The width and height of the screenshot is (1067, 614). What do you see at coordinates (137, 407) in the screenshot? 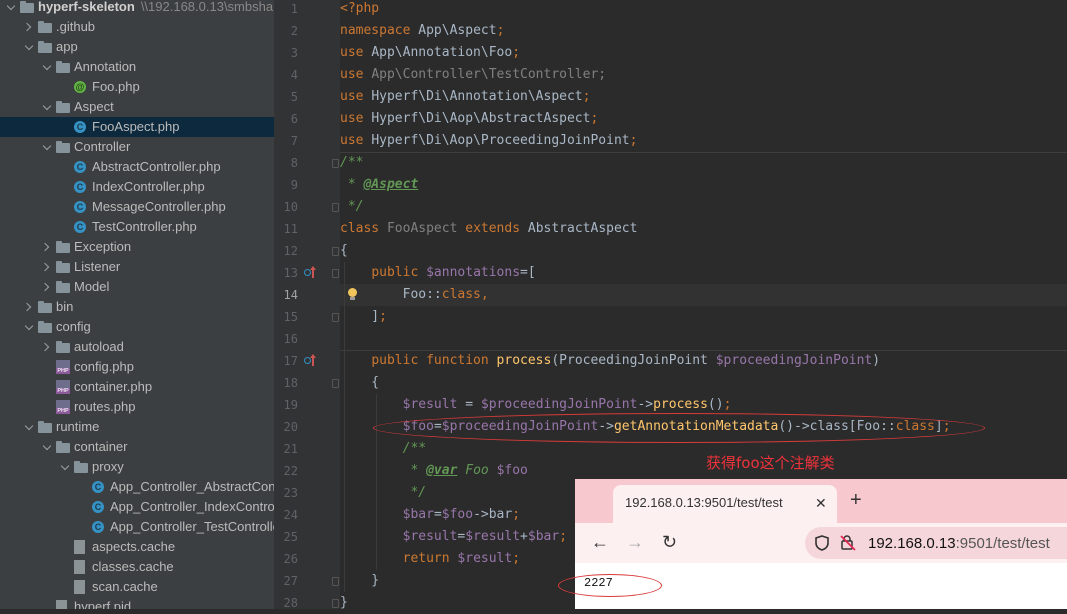
I see `tree-file: routes.php` at bounding box center [137, 407].